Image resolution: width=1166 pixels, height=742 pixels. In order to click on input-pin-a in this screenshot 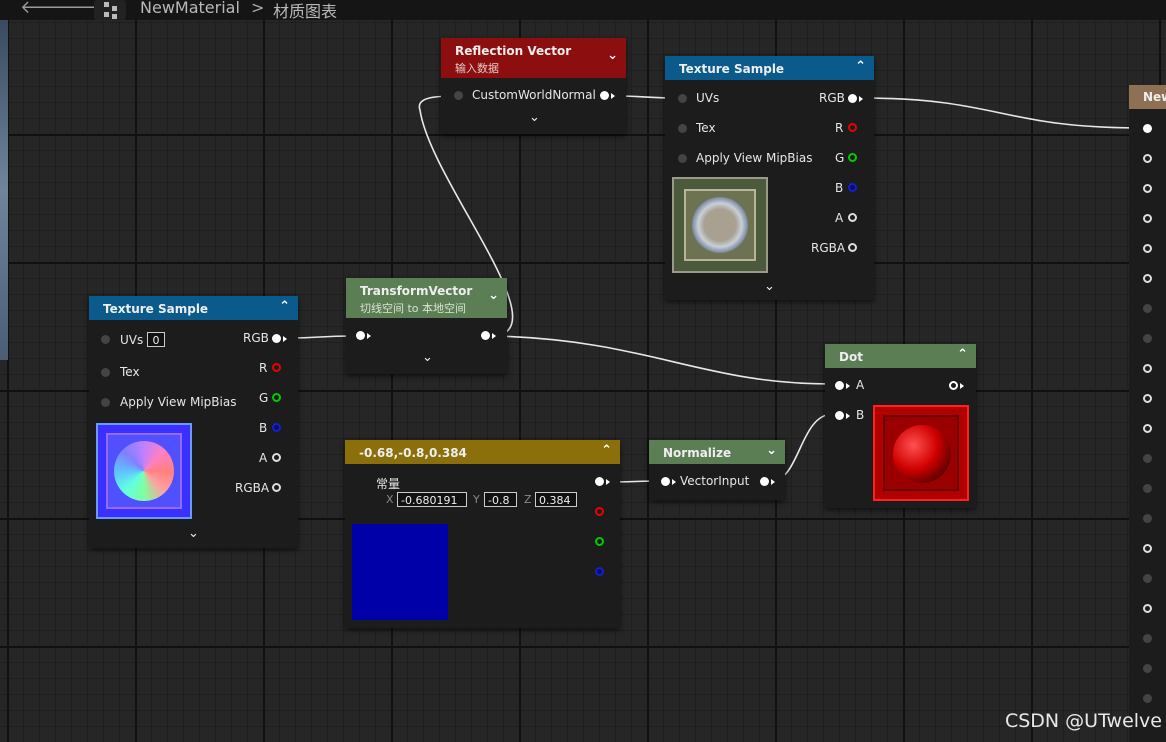, I will do `click(839, 385)`.